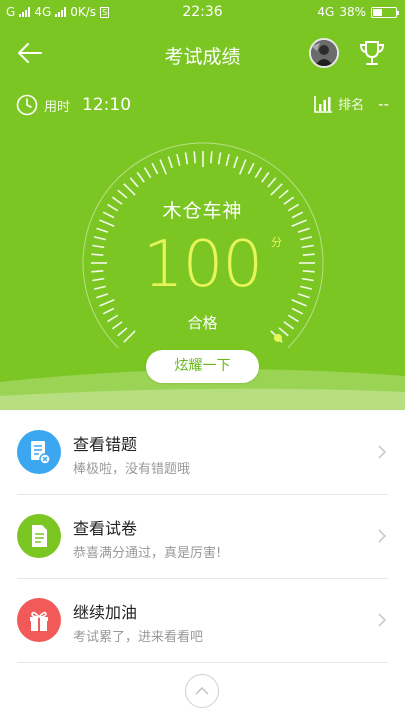 The height and width of the screenshot is (720, 405). Describe the element at coordinates (202, 265) in the screenshot. I see `score-value: 100` at that location.